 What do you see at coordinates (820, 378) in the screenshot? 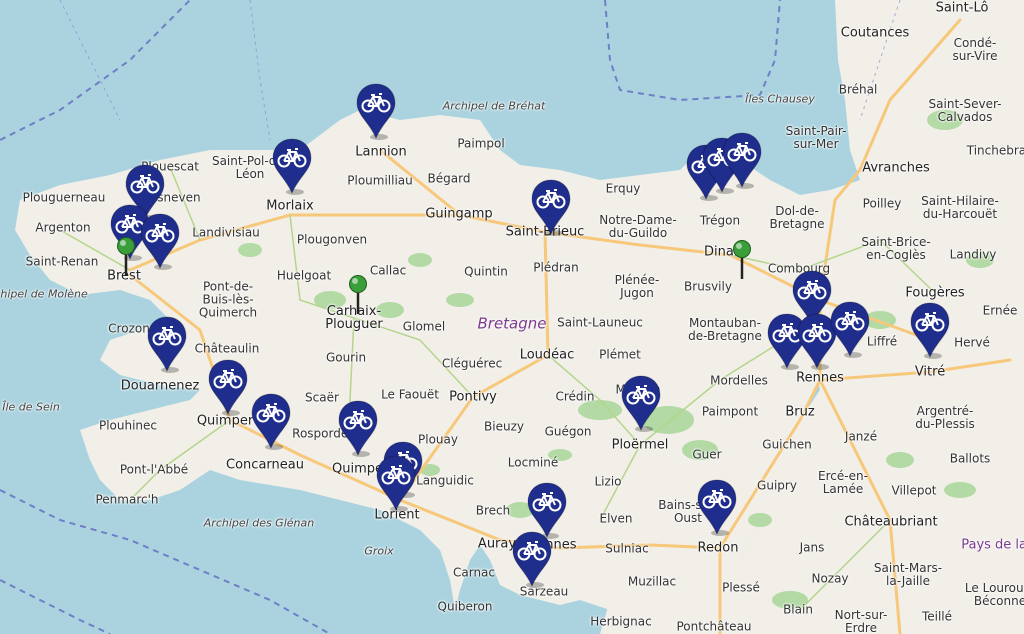
I see `place-label: Rennes` at bounding box center [820, 378].